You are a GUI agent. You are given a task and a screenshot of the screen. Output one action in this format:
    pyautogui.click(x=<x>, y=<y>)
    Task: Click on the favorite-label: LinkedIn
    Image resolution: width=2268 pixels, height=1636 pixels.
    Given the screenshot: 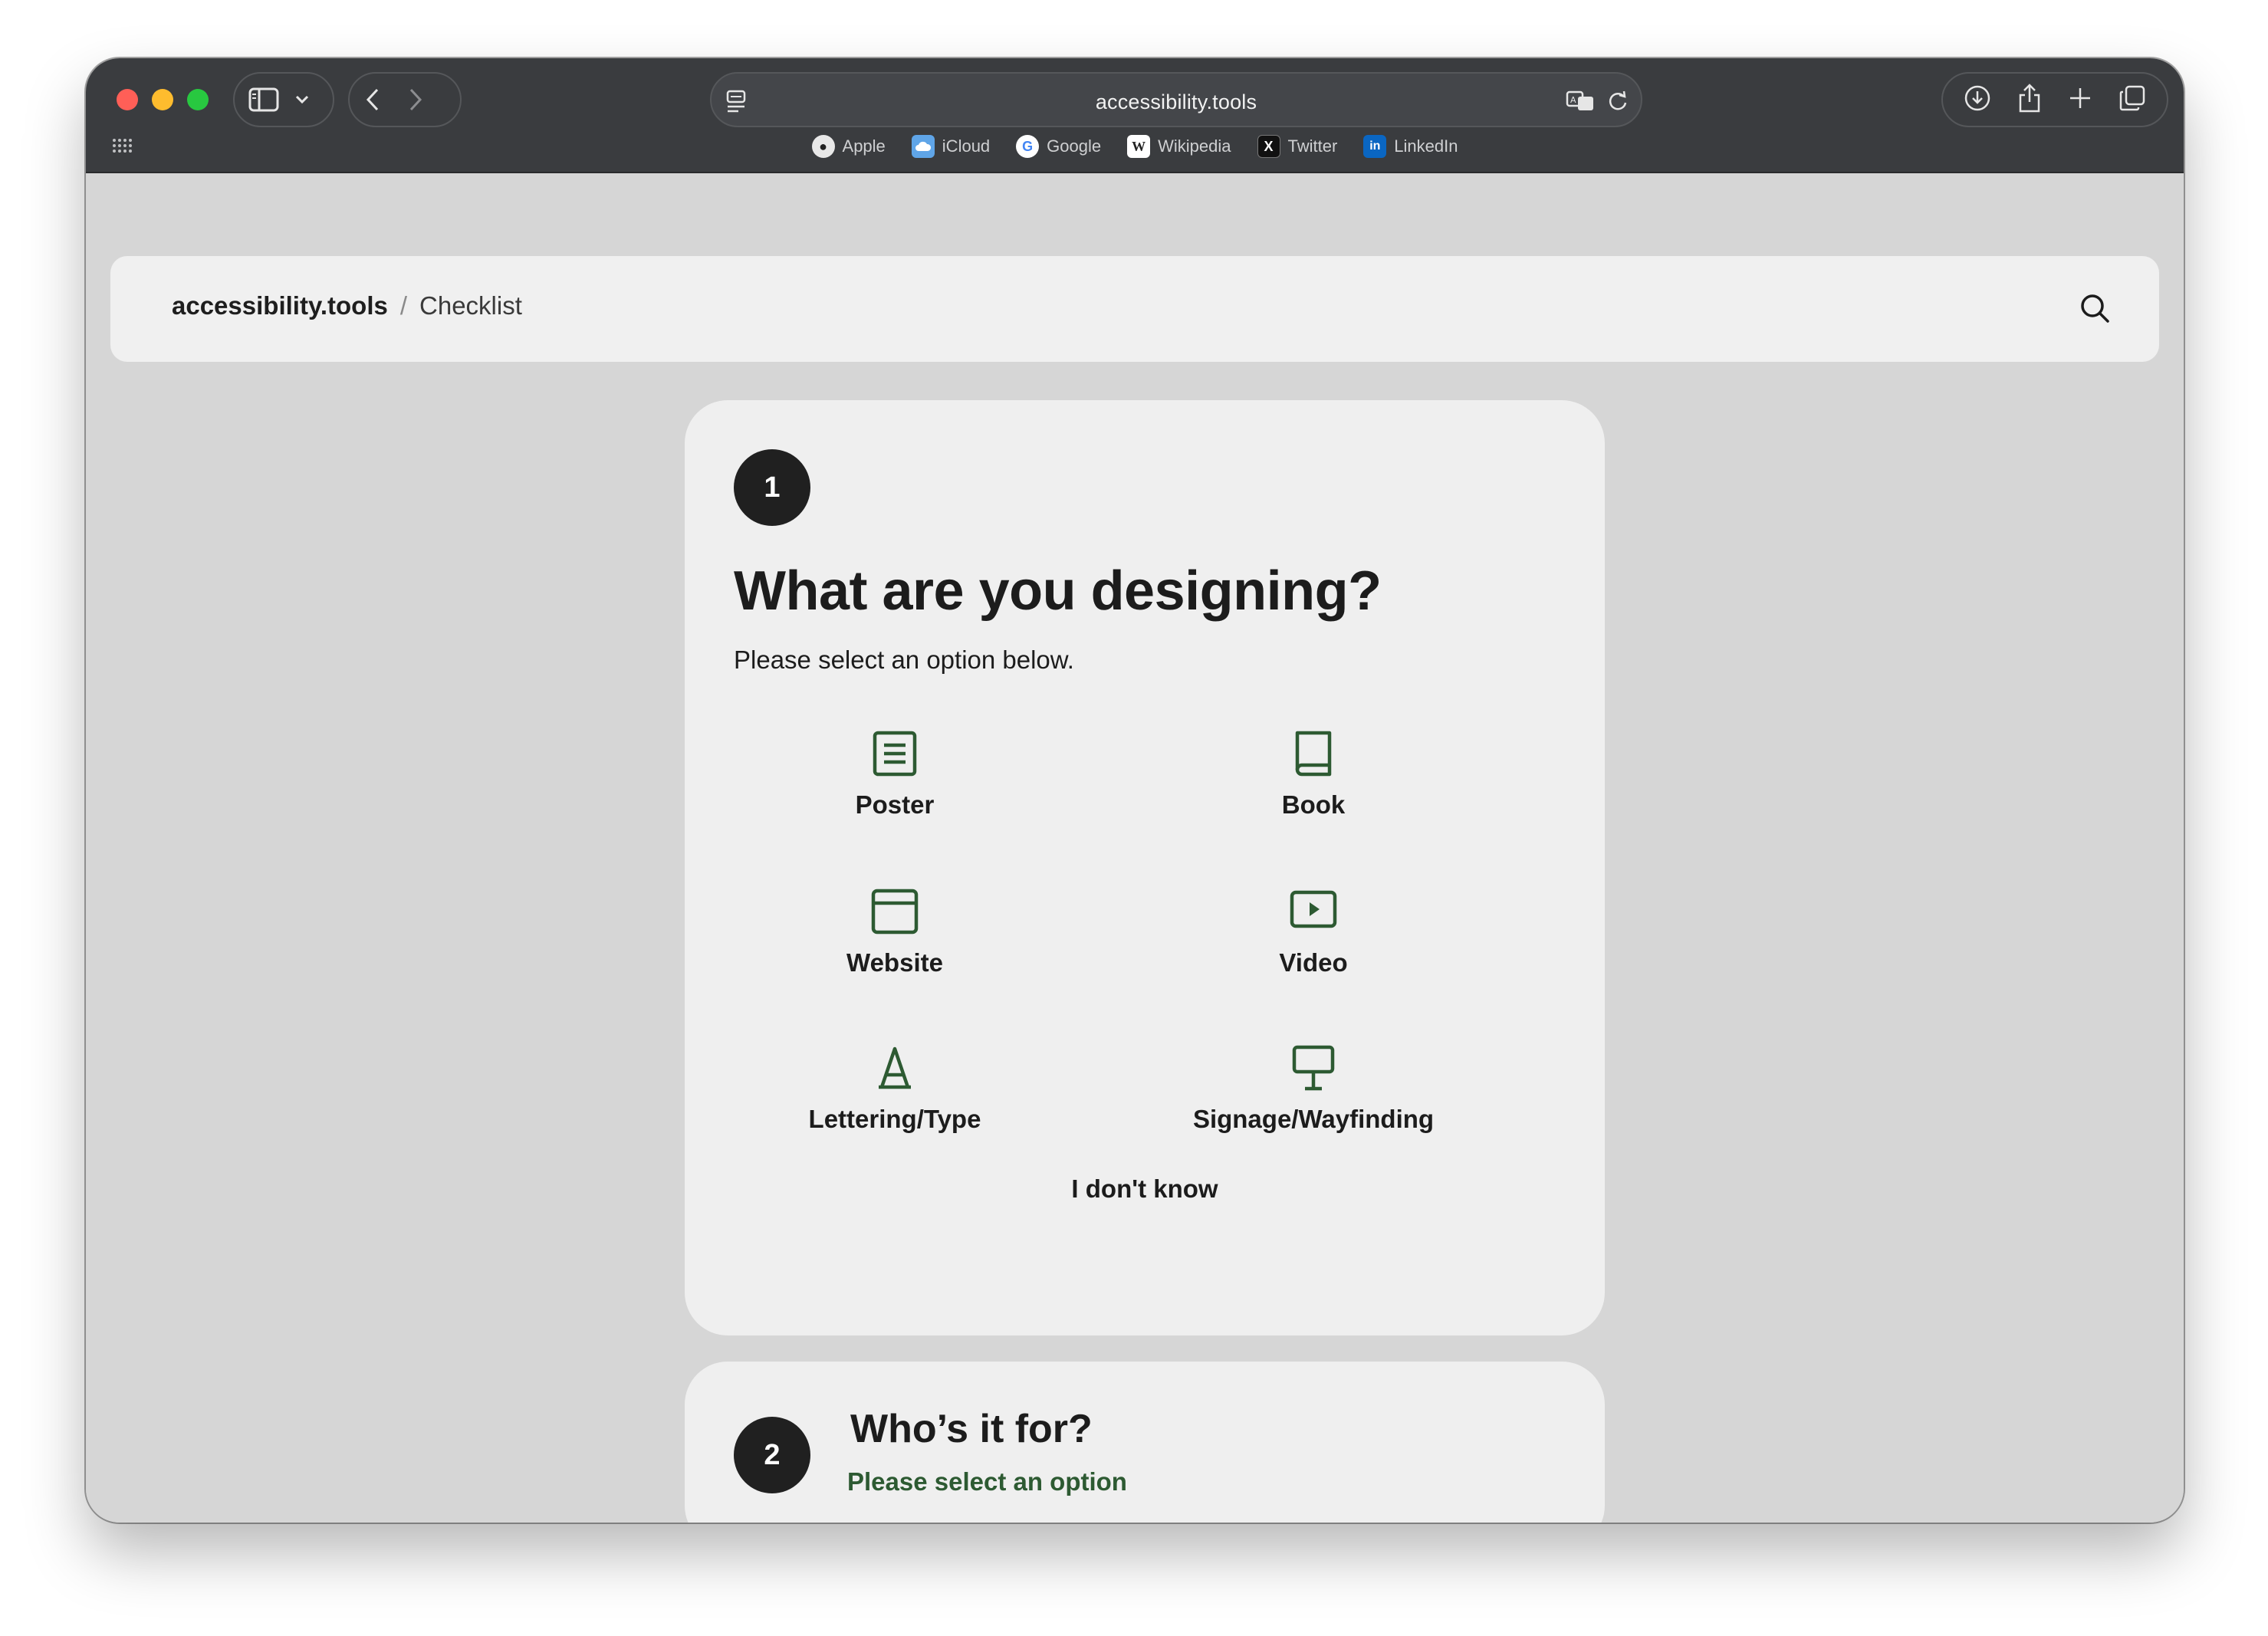 What is the action you would take?
    pyautogui.click(x=1426, y=146)
    